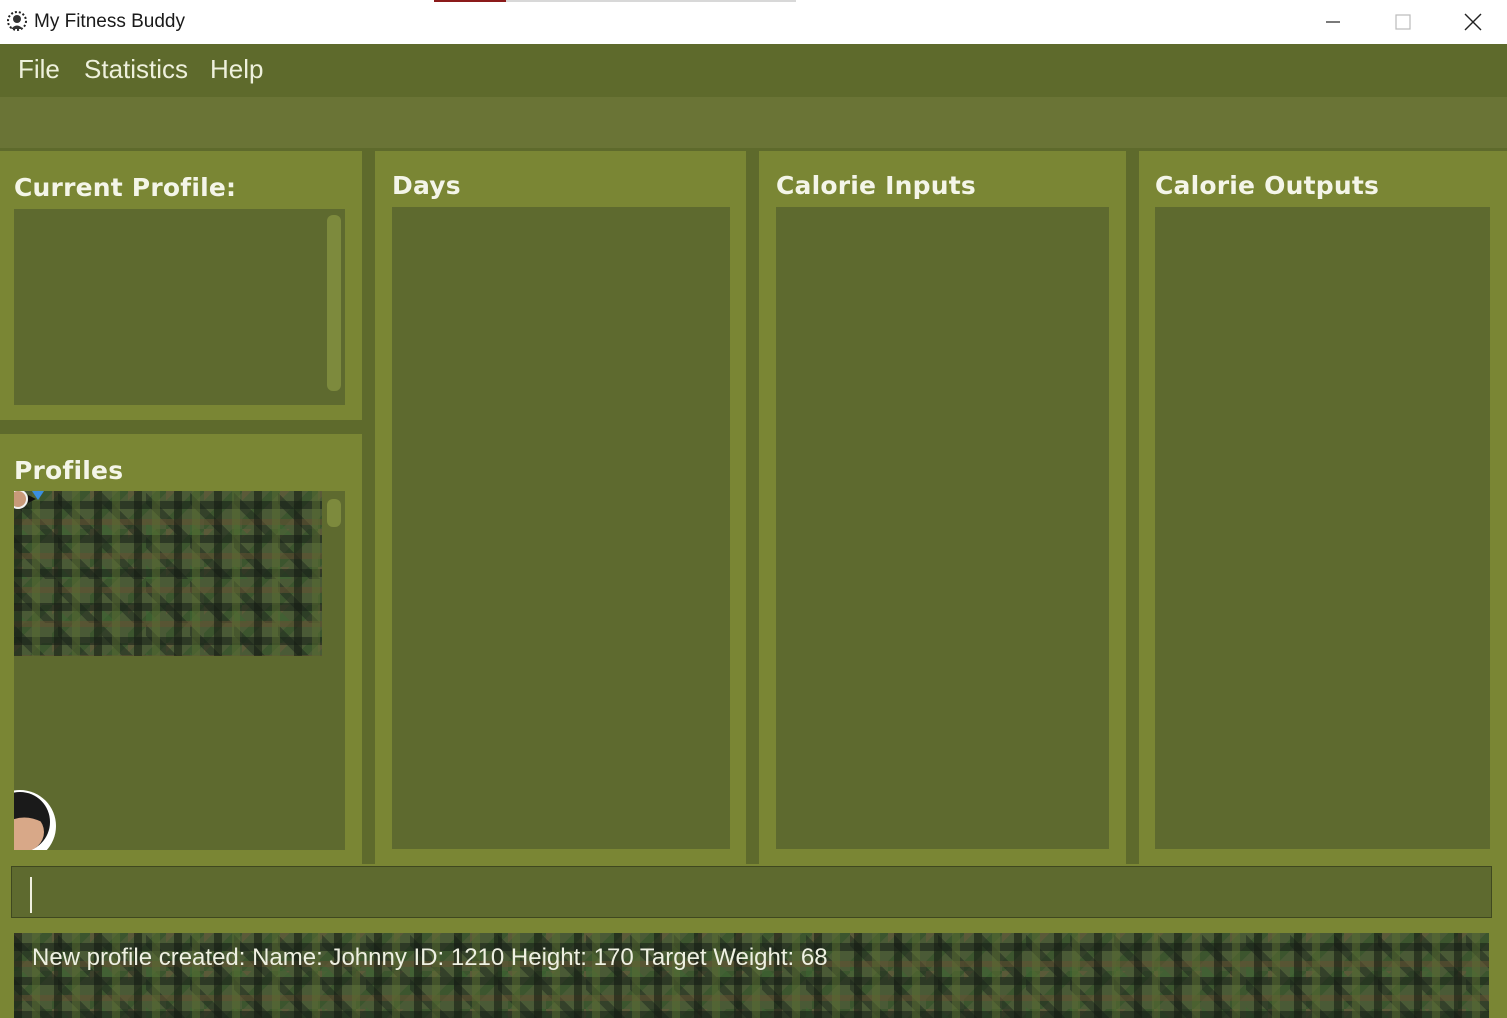 The height and width of the screenshot is (1018, 1507). I want to click on profile-avatar-photo-icon, so click(35, 820).